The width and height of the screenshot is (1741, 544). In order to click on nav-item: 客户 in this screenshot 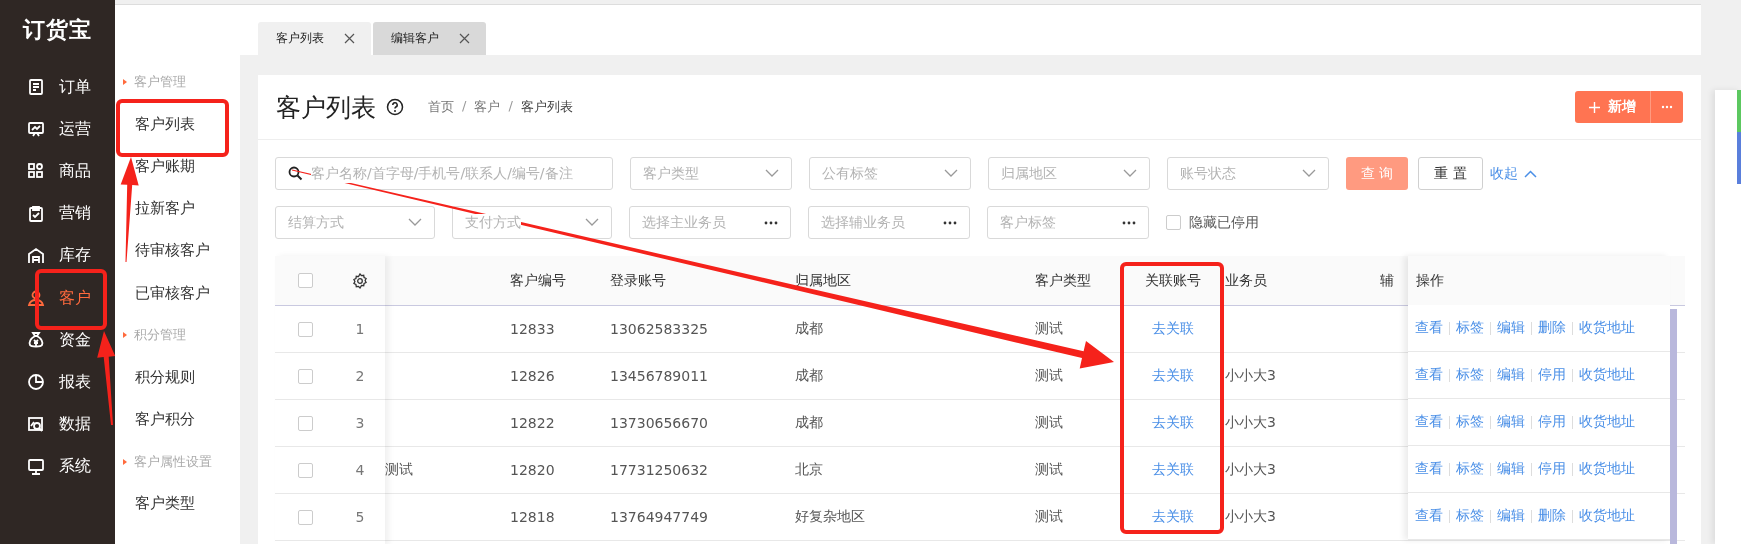, I will do `click(57, 298)`.